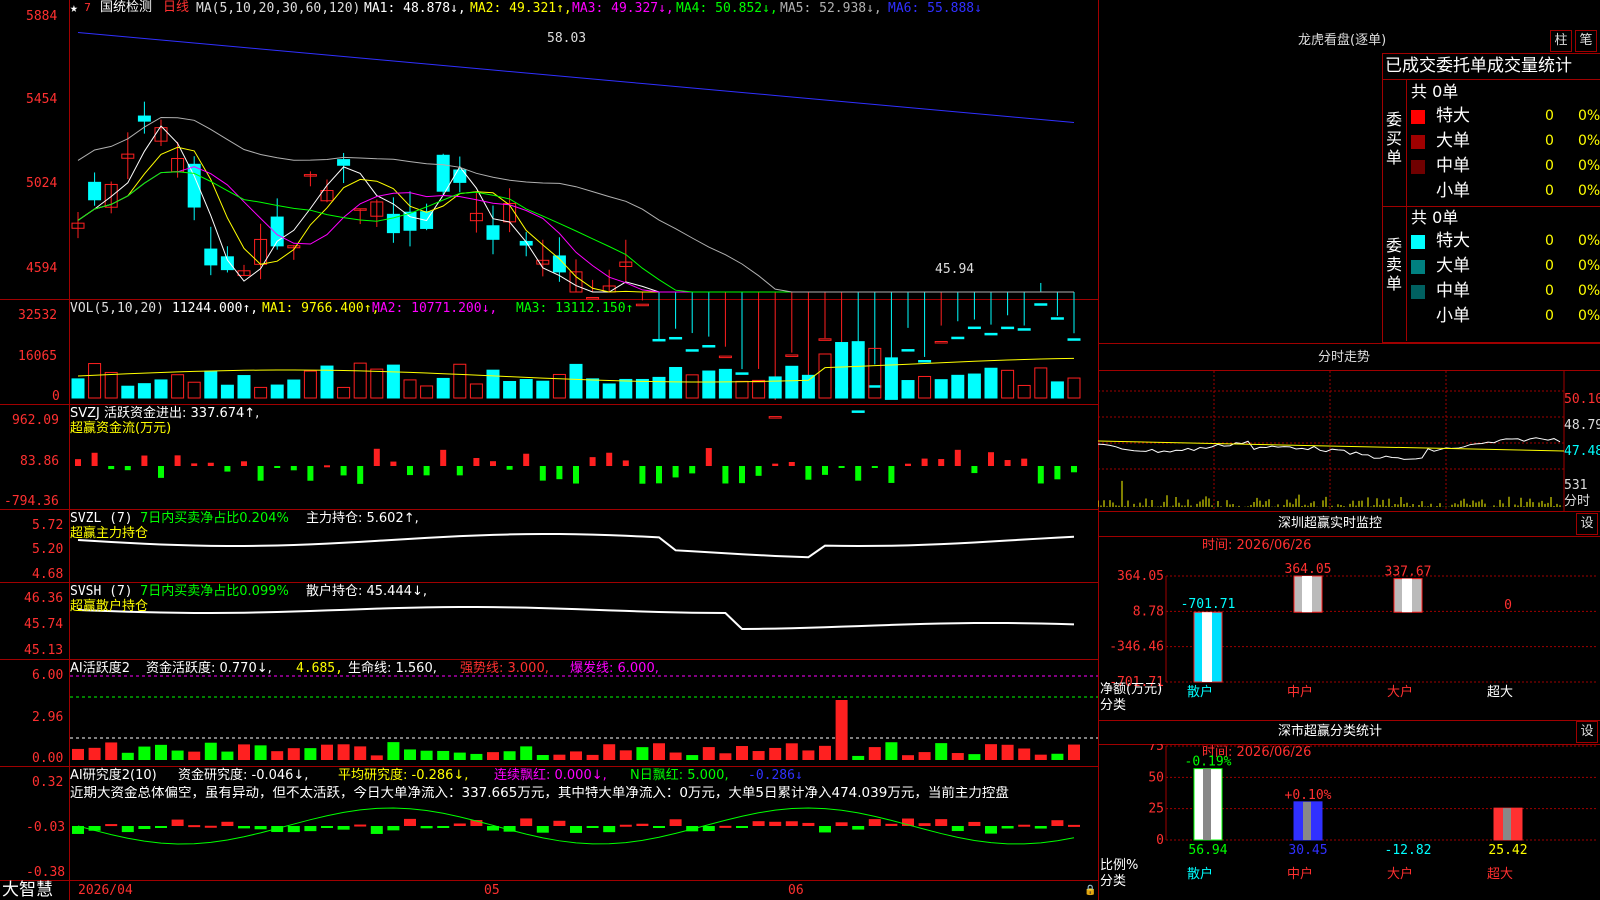  I want to click on ai2-value: -0.286↓, so click(775, 775).